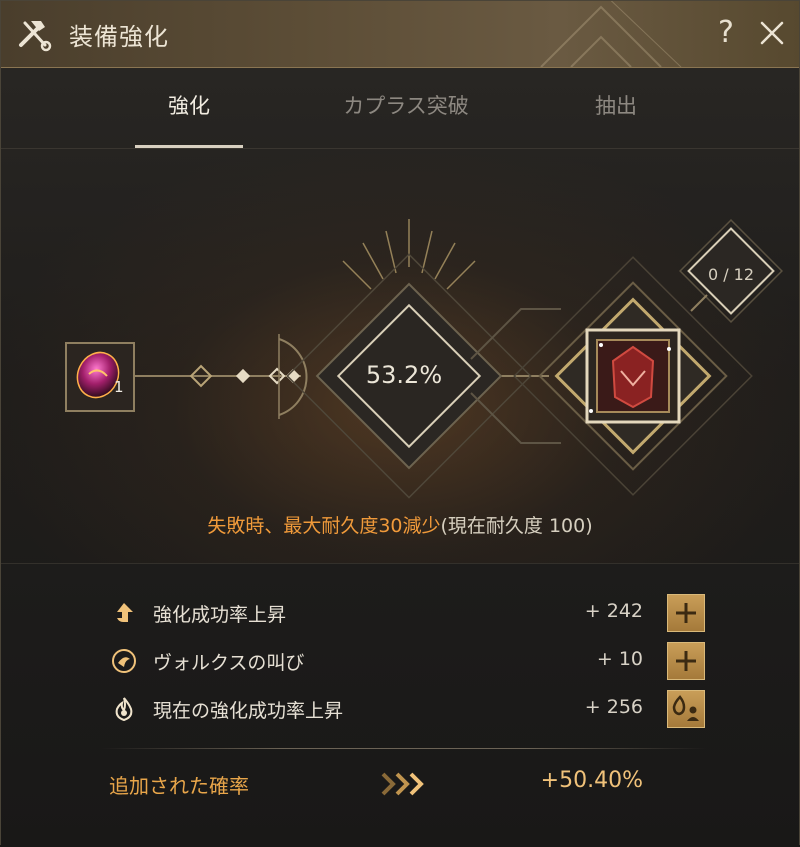 The height and width of the screenshot is (847, 800). I want to click on title-bar: 装備強化 ?, so click(400, 34).